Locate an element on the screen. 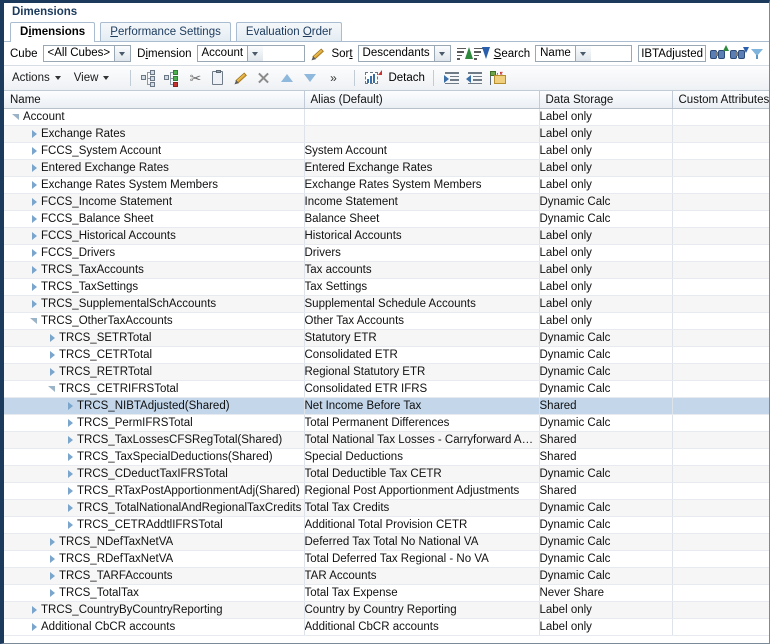 This screenshot has width=770, height=644. binoculars-up-icon is located at coordinates (719, 53).